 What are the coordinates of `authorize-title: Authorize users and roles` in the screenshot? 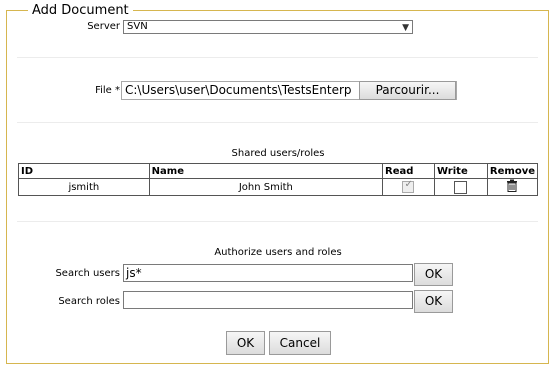 It's located at (278, 252).